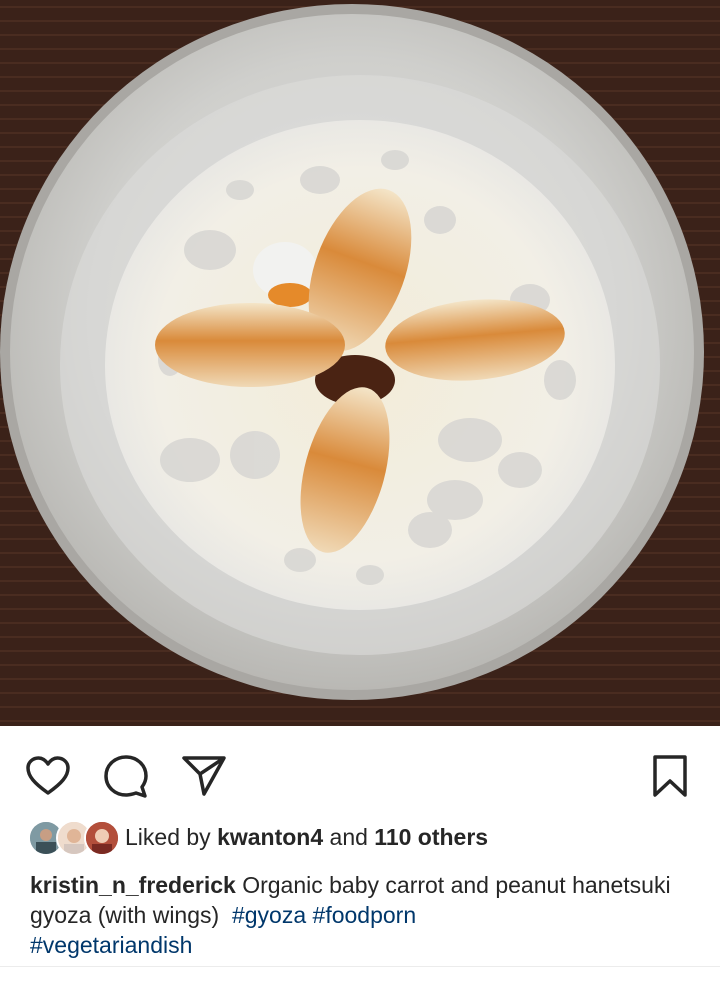 The width and height of the screenshot is (720, 981). I want to click on likes-middle: and, so click(349, 837).